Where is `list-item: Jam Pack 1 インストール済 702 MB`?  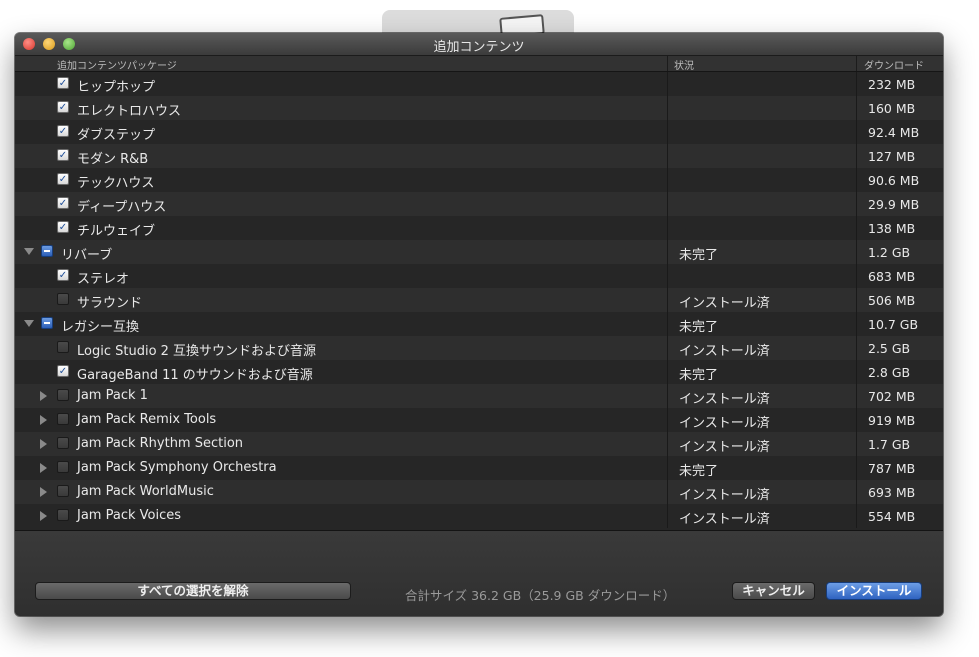
list-item: Jam Pack 1 インストール済 702 MB is located at coordinates (479, 396).